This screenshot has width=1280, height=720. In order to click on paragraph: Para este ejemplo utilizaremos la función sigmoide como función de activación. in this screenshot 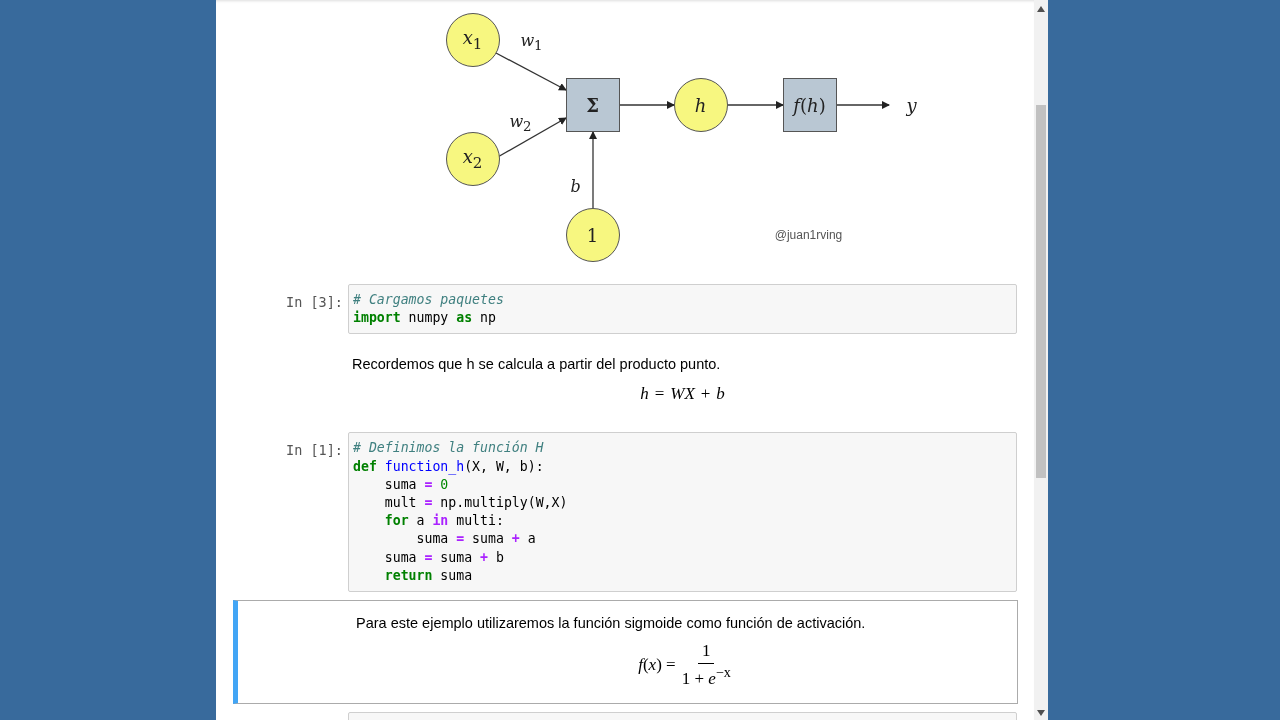, I will do `click(611, 623)`.